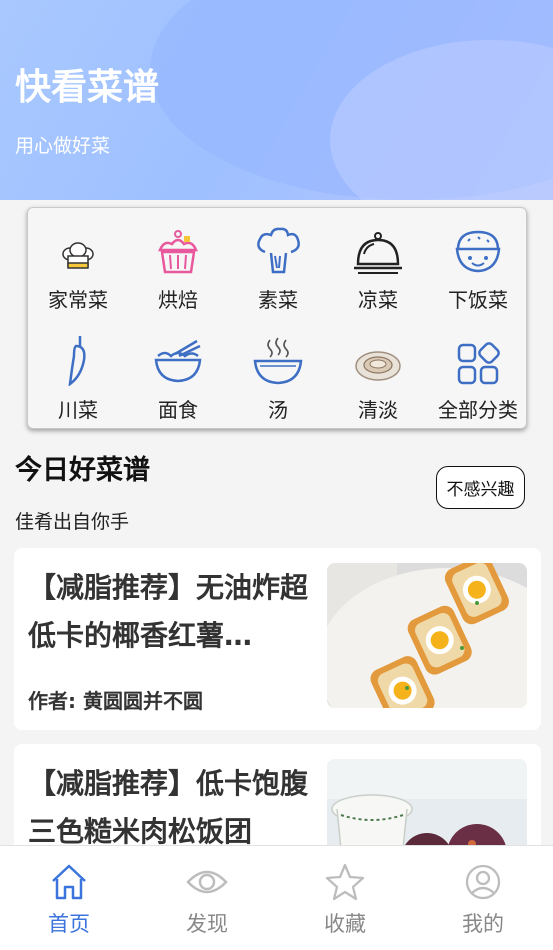 This screenshot has width=553, height=950. I want to click on recipe-title: 【减脂推荐】低卡饱腹三色糙米肉松饭团, so click(168, 807).